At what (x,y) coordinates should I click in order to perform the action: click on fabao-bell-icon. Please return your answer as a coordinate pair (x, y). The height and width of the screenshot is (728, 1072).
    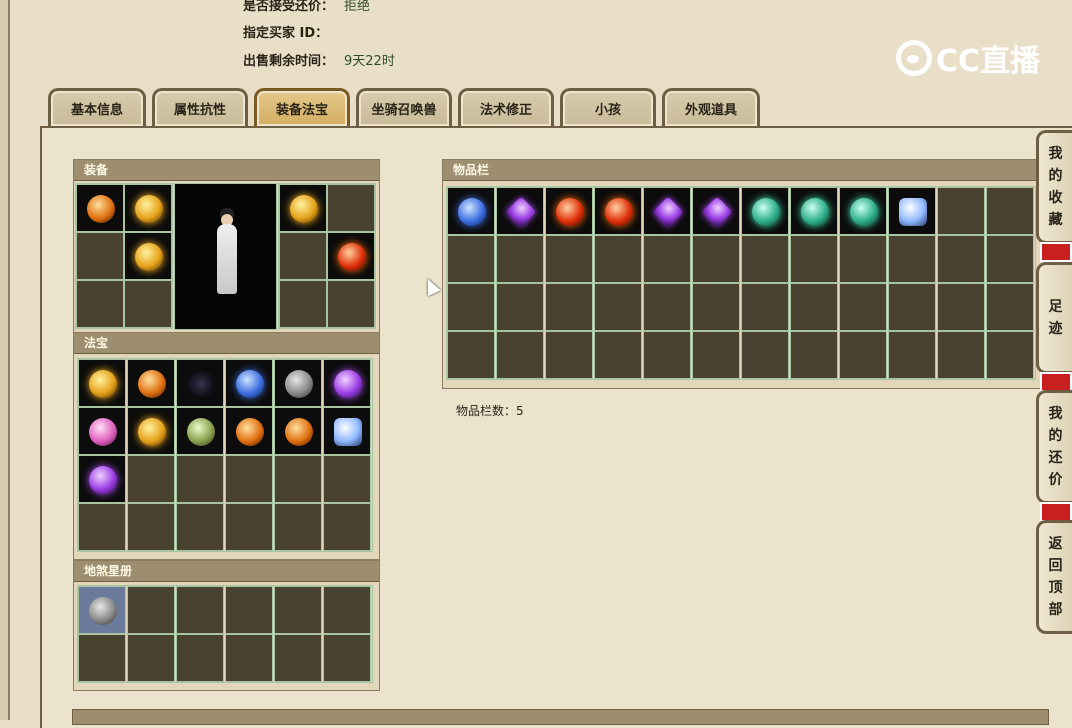
    Looking at the image, I should click on (103, 432).